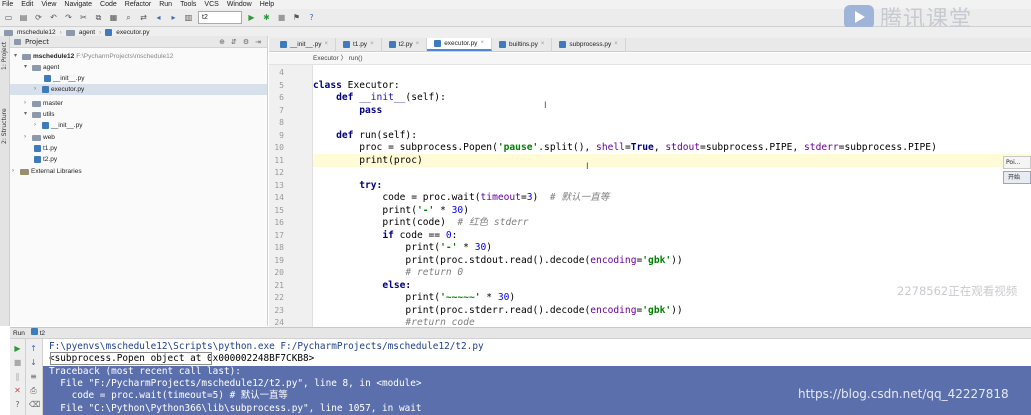  I want to click on tree-item-t2: t2.py, so click(45, 159).